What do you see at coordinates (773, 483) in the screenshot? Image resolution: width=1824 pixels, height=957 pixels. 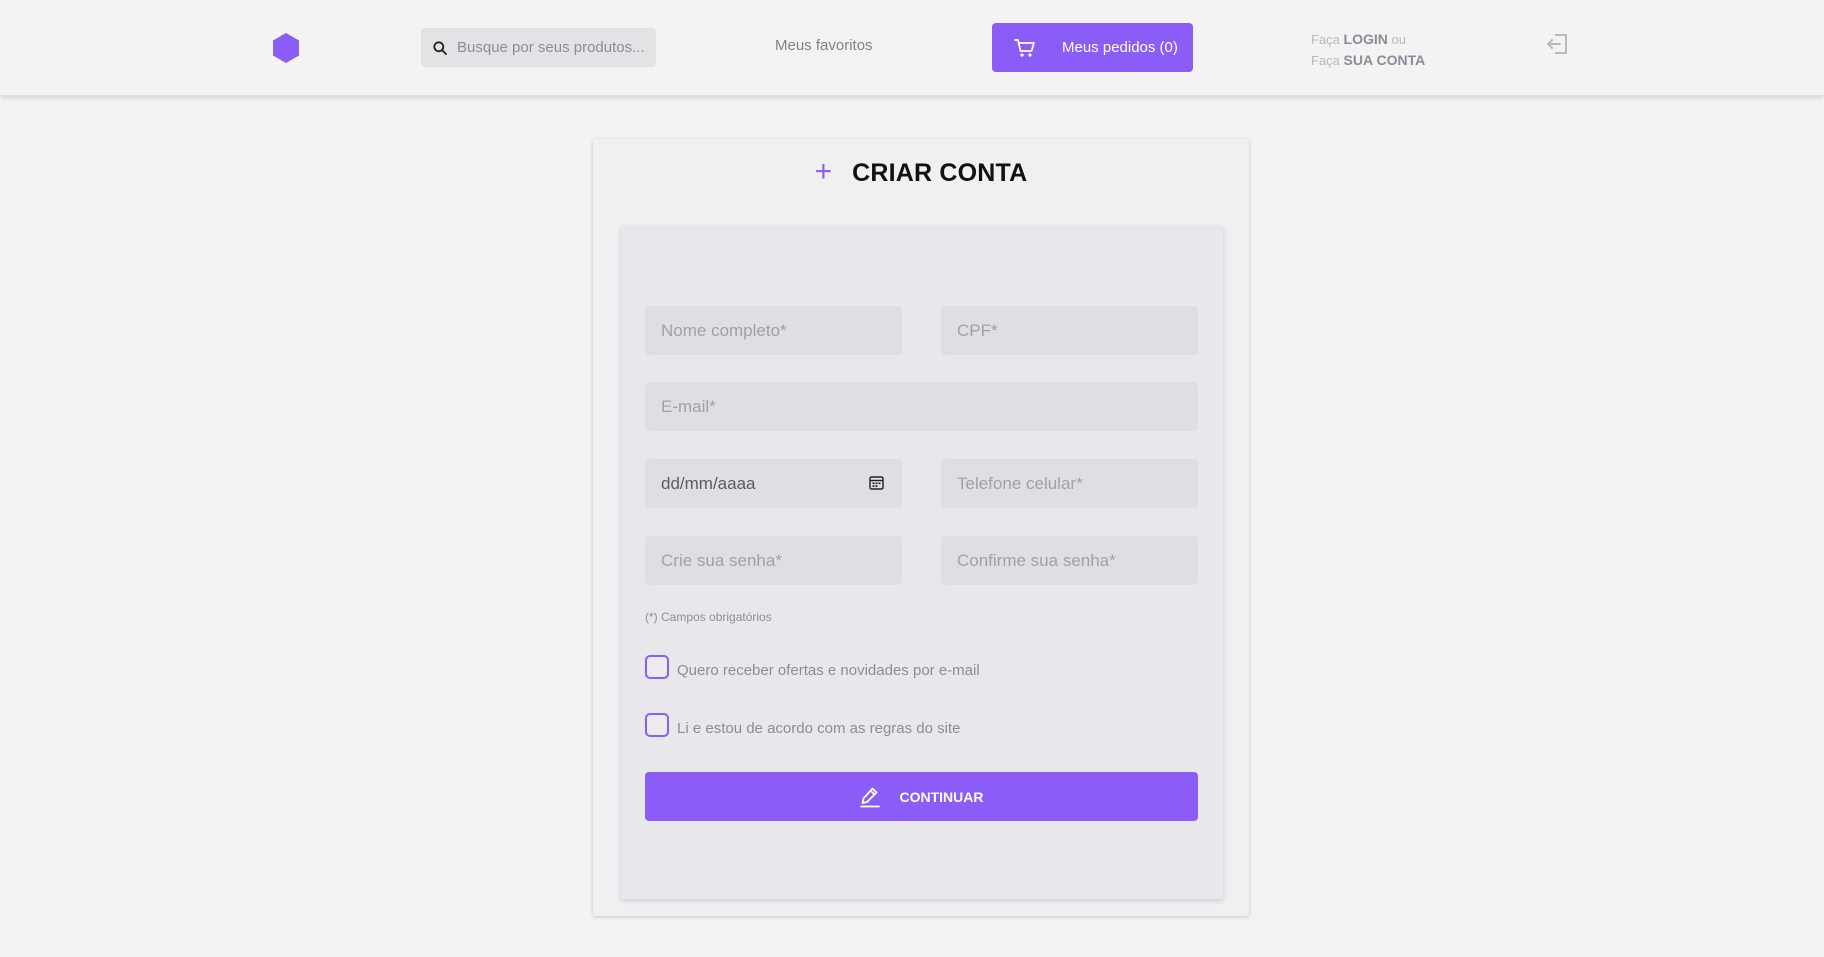 I see `birthdate-field: dd/mm/aaaa` at bounding box center [773, 483].